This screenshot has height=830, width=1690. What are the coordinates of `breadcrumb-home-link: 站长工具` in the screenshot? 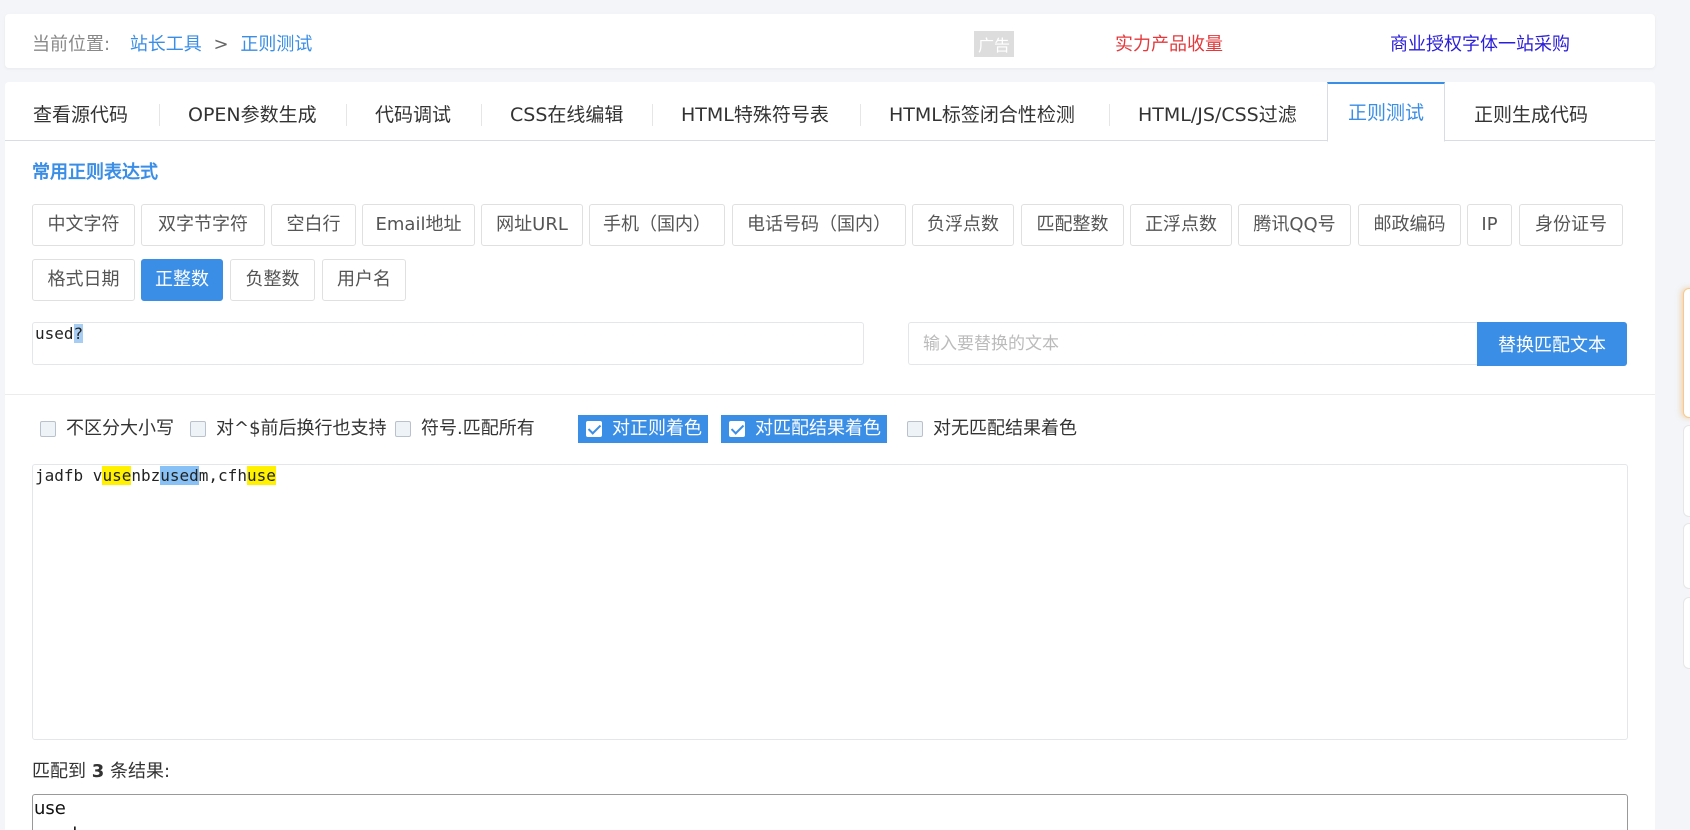 It's located at (166, 44).